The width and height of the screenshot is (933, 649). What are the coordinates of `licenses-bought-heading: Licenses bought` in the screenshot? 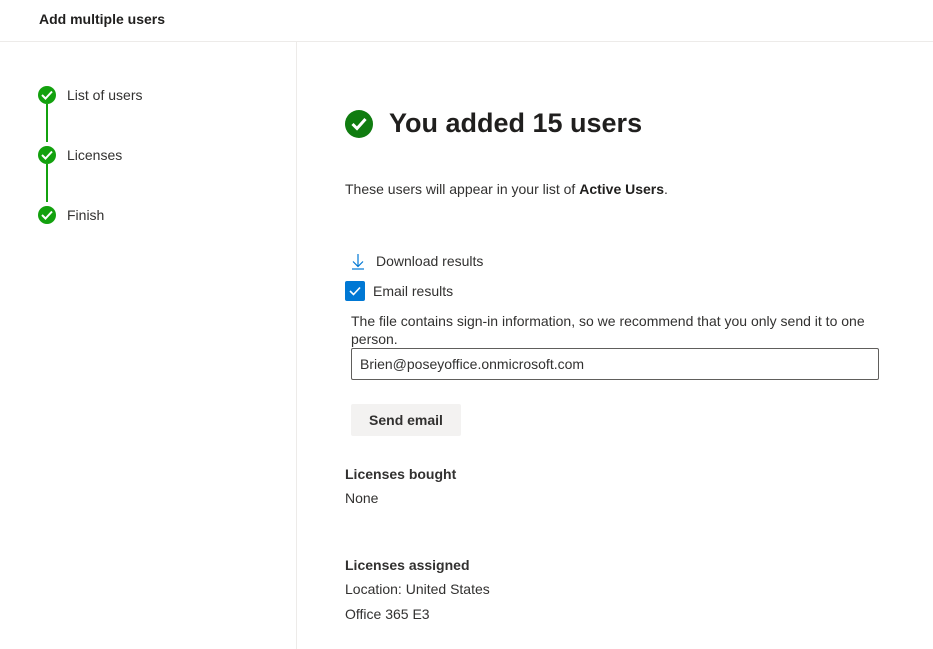 It's located at (401, 474).